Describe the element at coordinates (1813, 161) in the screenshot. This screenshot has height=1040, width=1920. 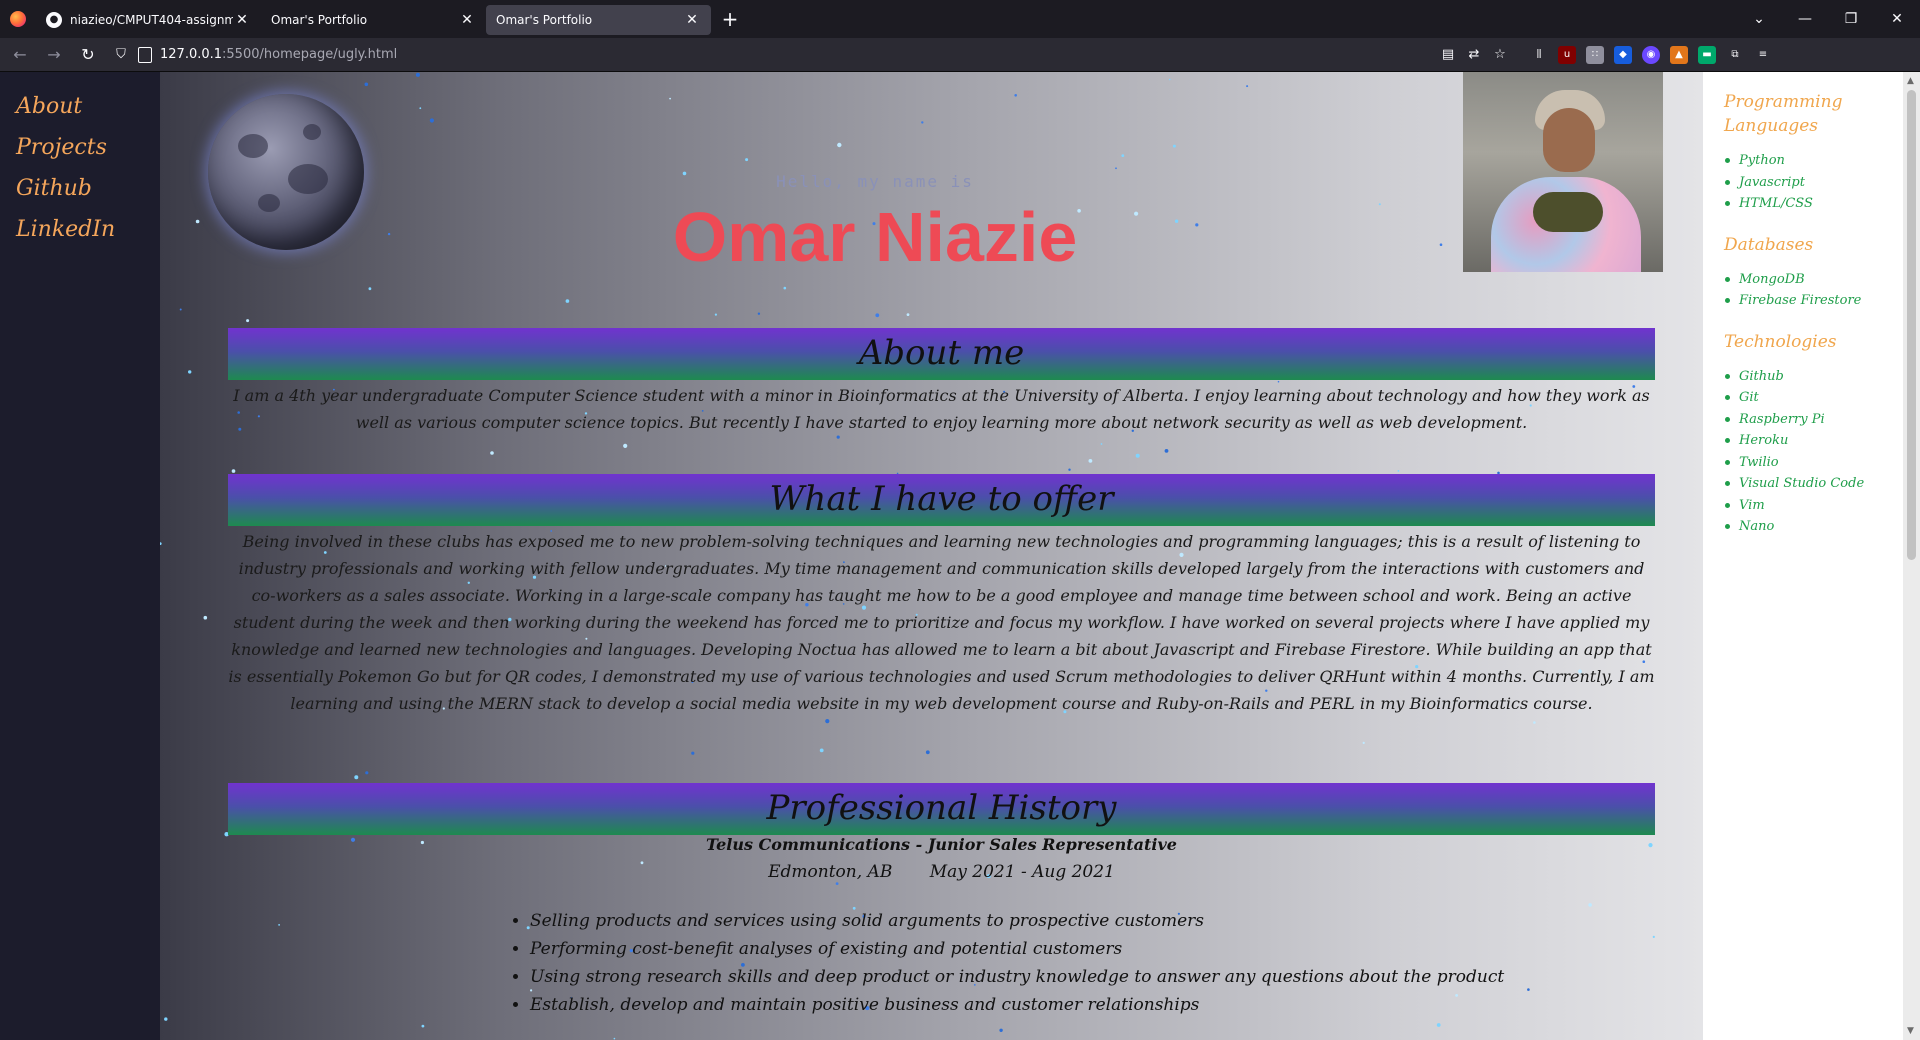
I see `list-item: Python` at that location.